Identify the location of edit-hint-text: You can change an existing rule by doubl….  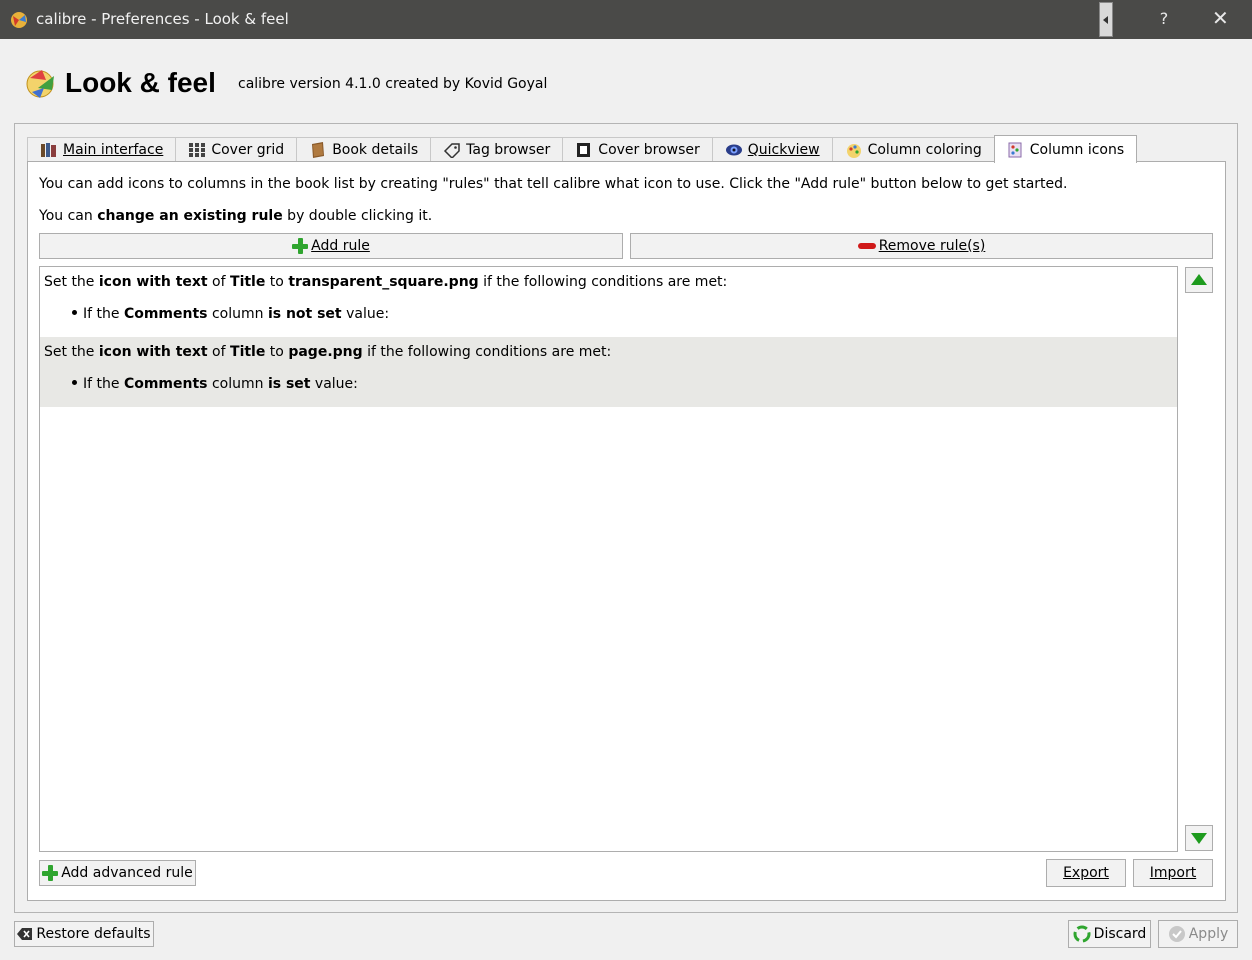
(236, 216).